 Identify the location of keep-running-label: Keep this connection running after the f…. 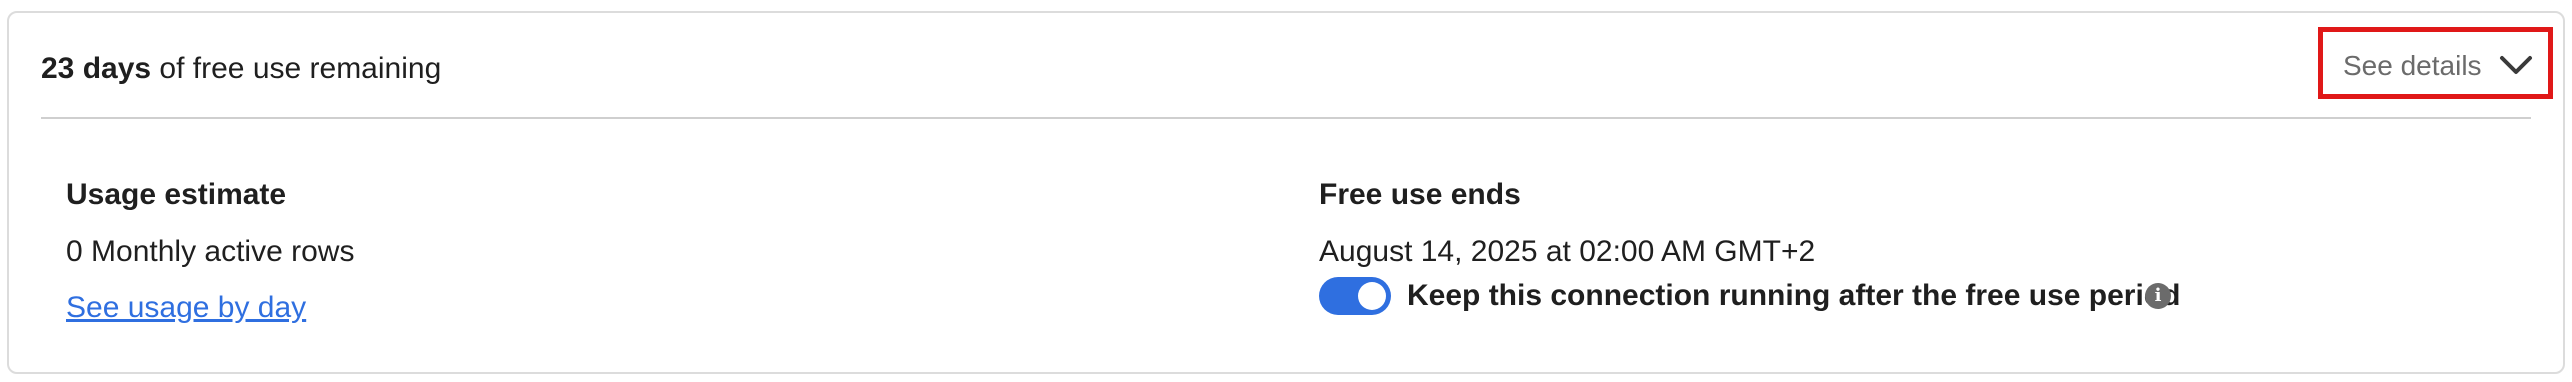
(1794, 295).